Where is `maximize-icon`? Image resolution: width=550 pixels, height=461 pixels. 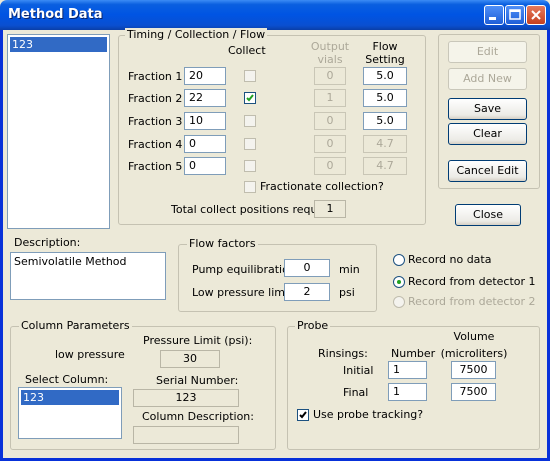
maximize-icon is located at coordinates (515, 14).